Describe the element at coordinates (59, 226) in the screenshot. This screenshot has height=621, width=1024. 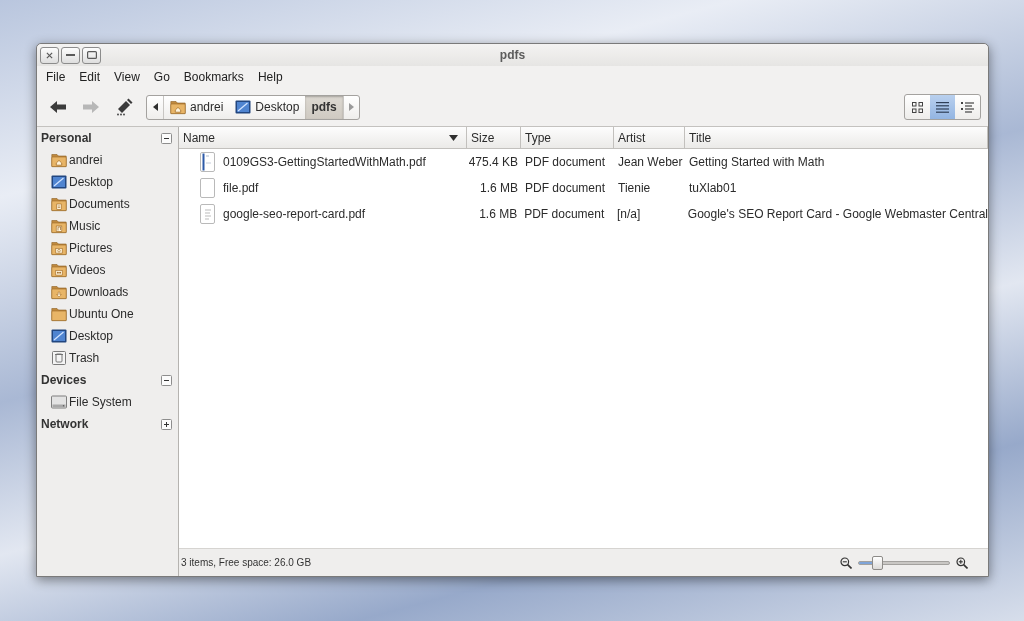
I see `music-folder-icon` at that location.